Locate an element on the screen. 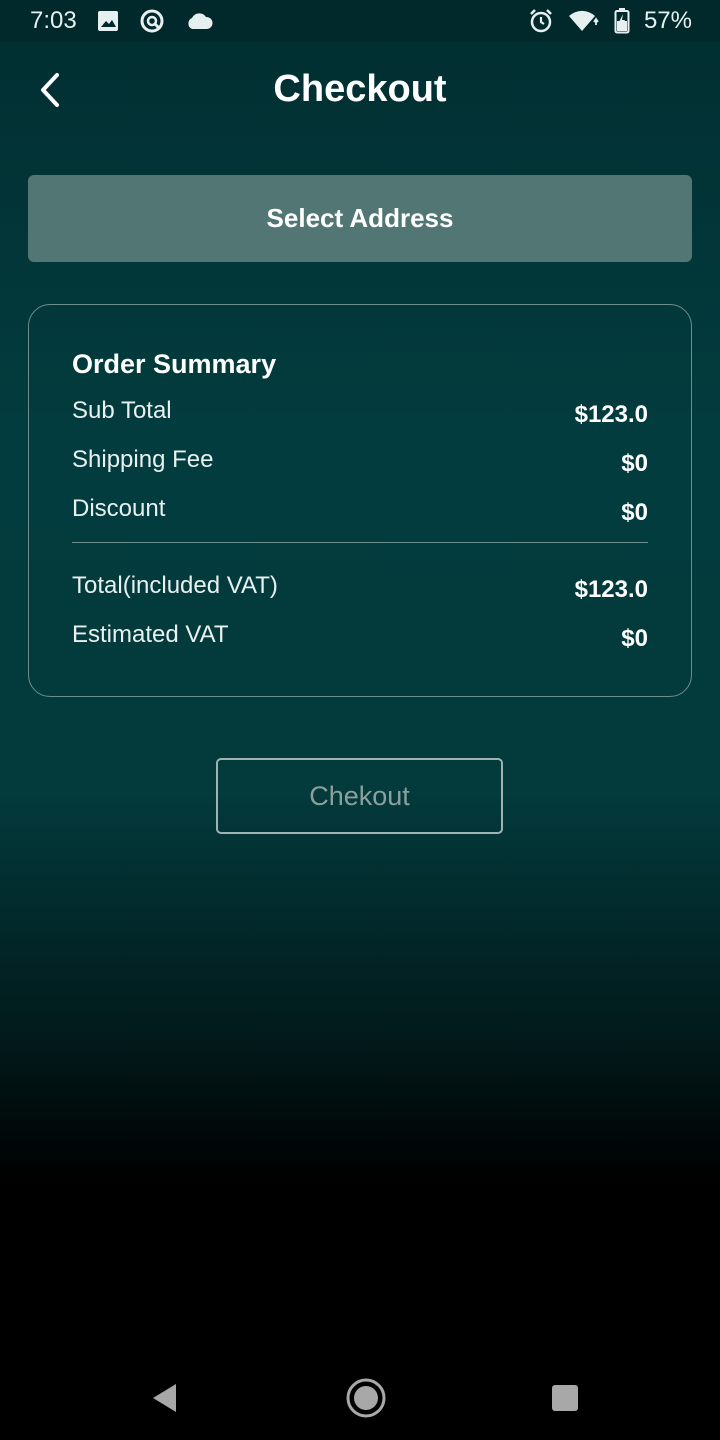  estimated-vat-value: $0 is located at coordinates (634, 638).